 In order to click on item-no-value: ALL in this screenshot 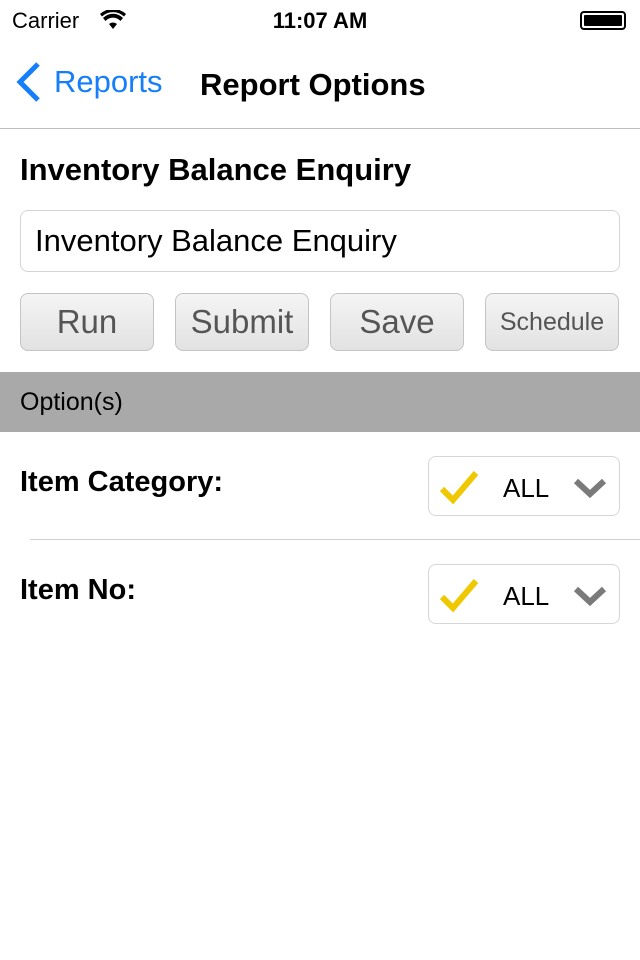, I will do `click(526, 596)`.